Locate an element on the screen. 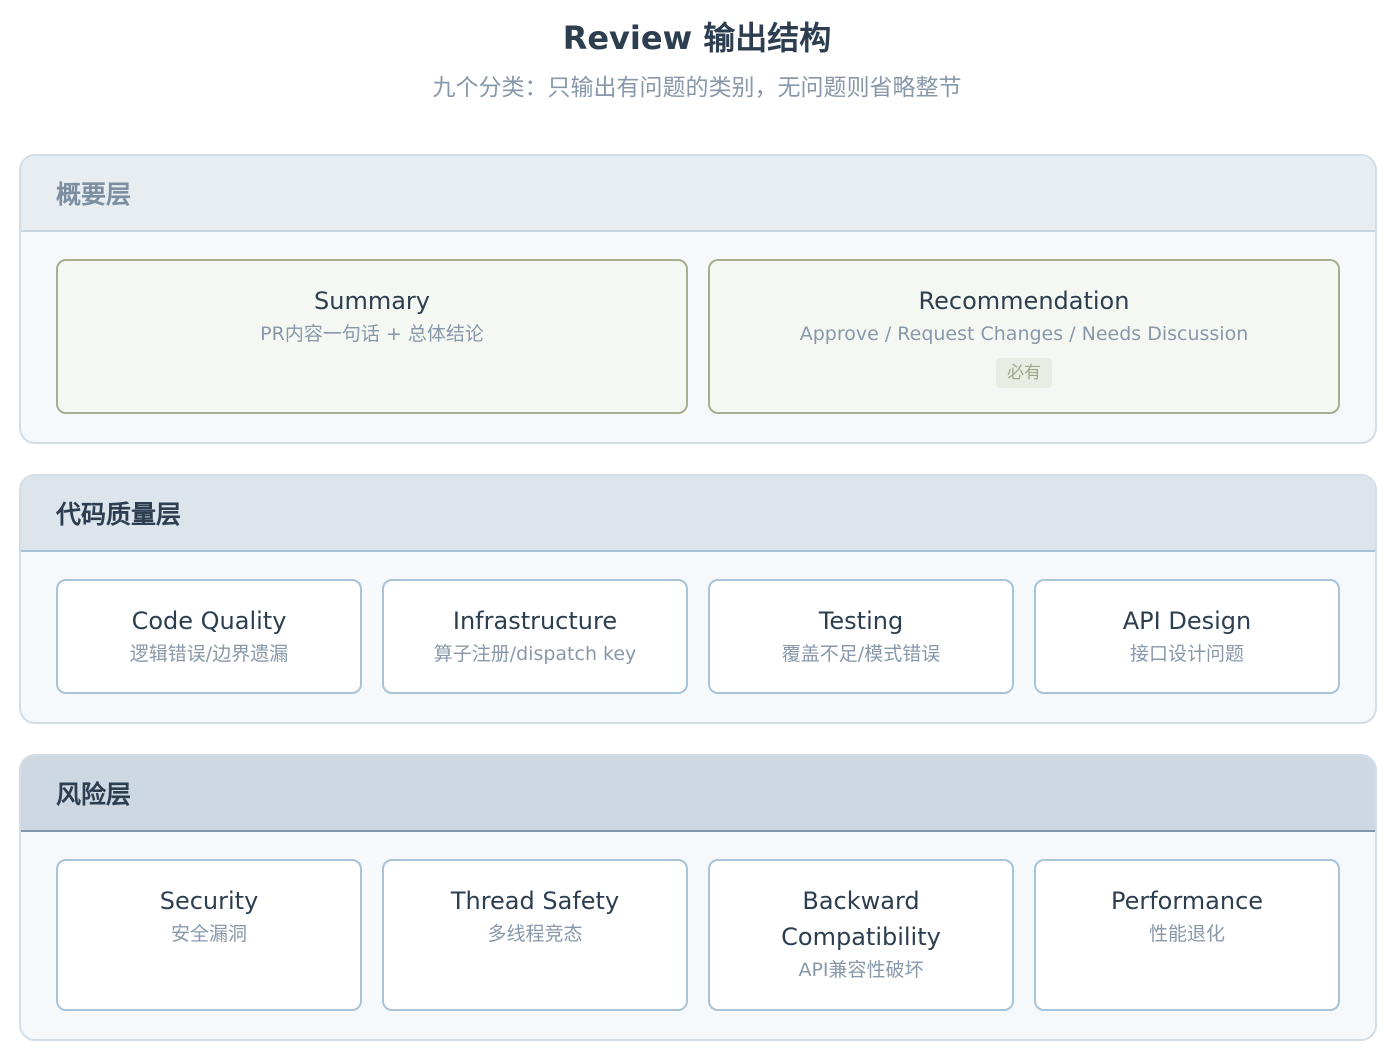 This screenshot has width=1394, height=1054. page-title: Review 输出结构 is located at coordinates (697, 38).